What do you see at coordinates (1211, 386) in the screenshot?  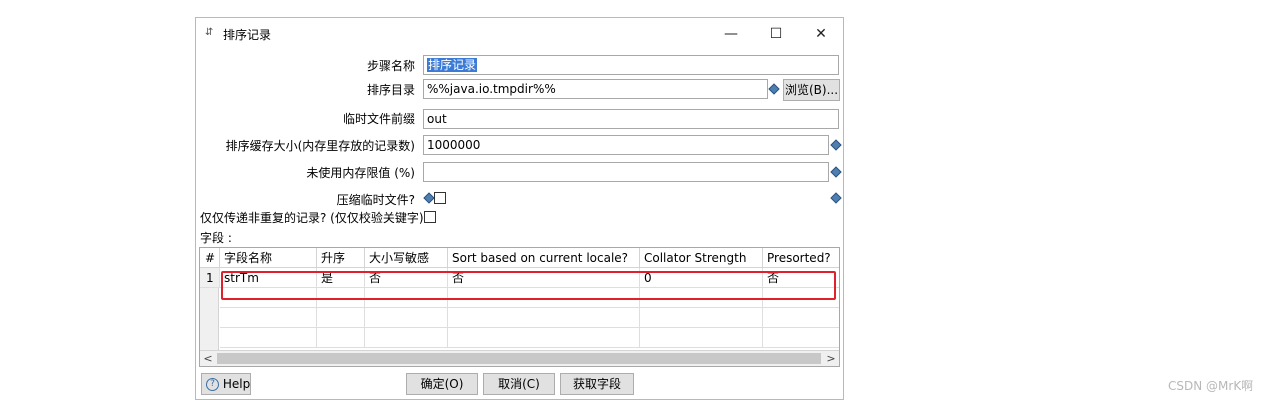 I see `watermark: CSDN @MrK啊` at bounding box center [1211, 386].